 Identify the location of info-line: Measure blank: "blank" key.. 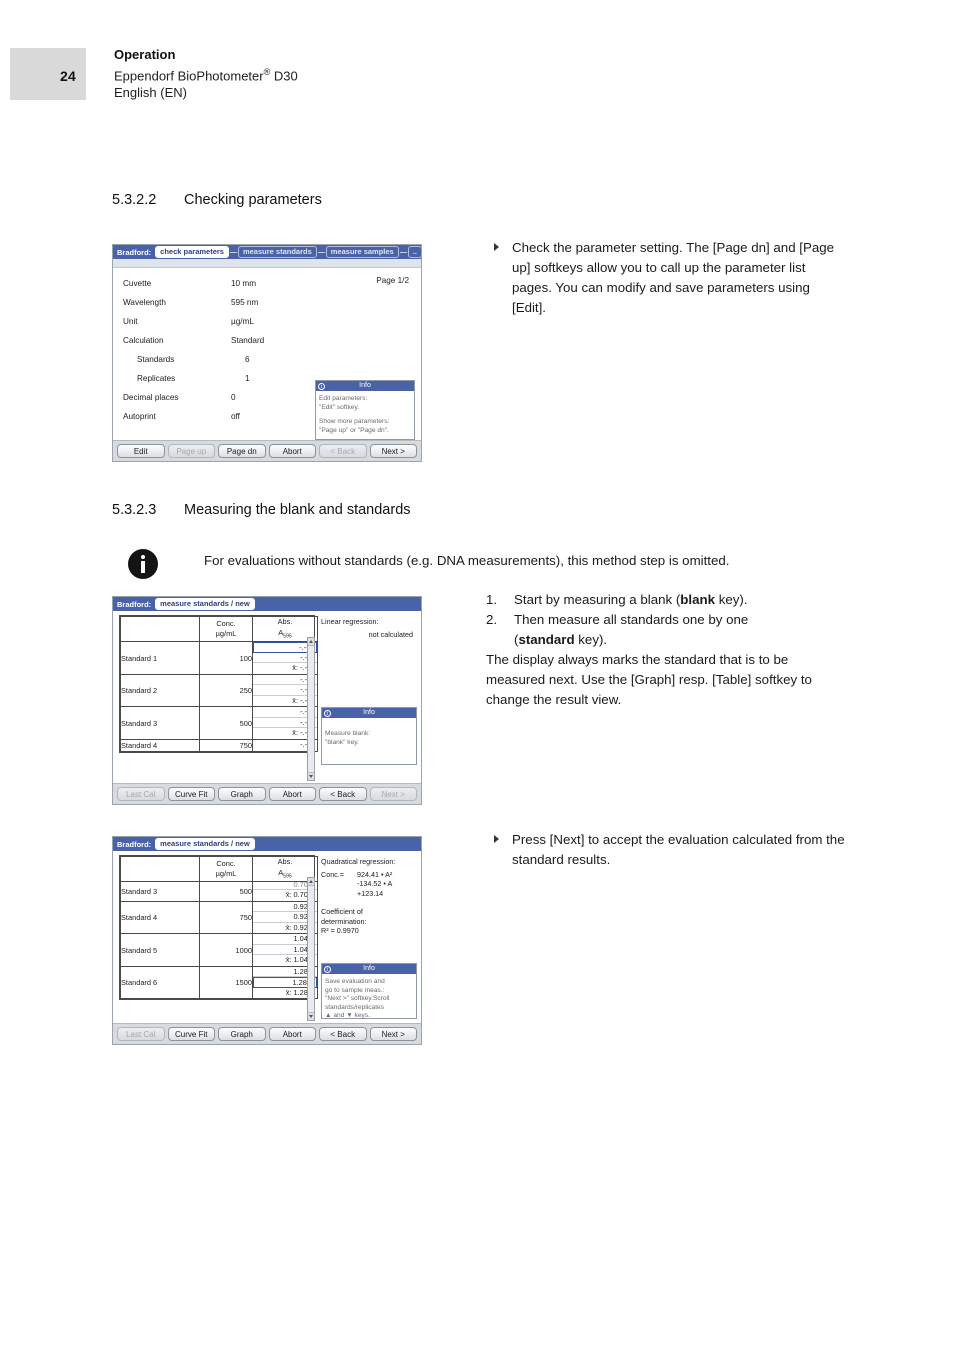
(348, 738).